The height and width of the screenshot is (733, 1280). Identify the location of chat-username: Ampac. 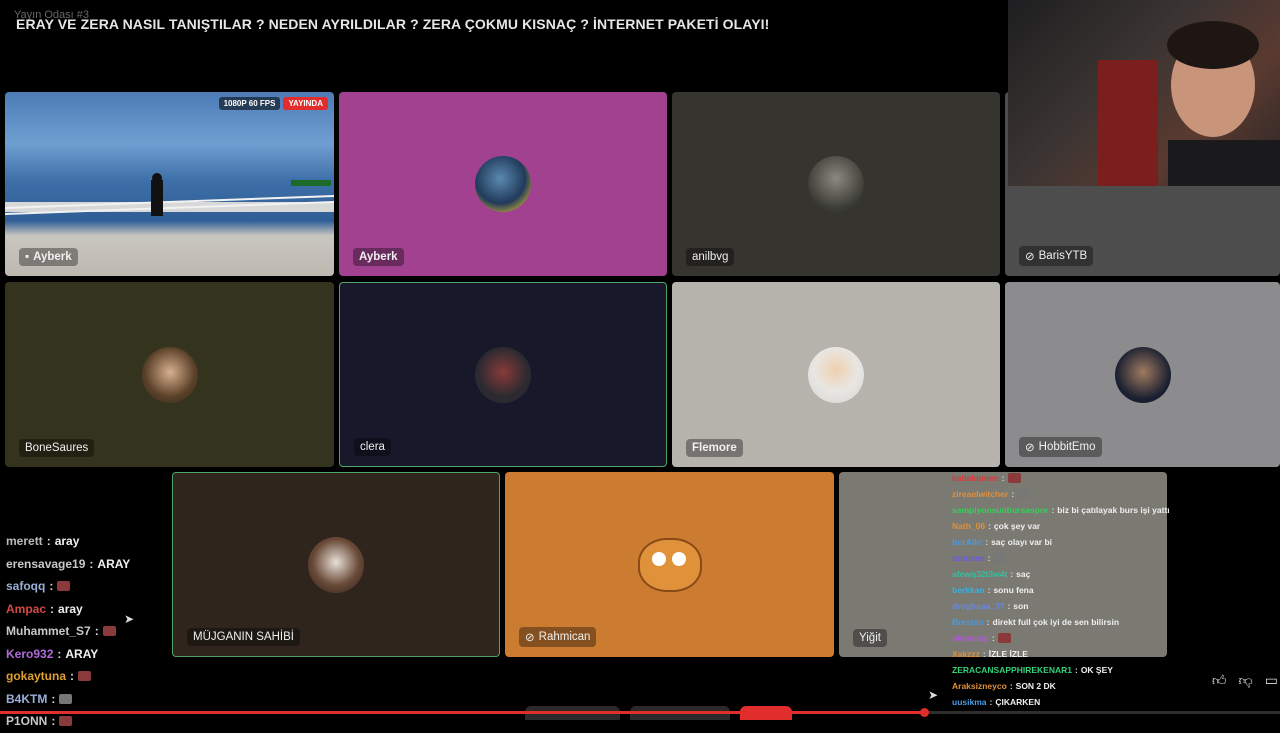
(26, 608).